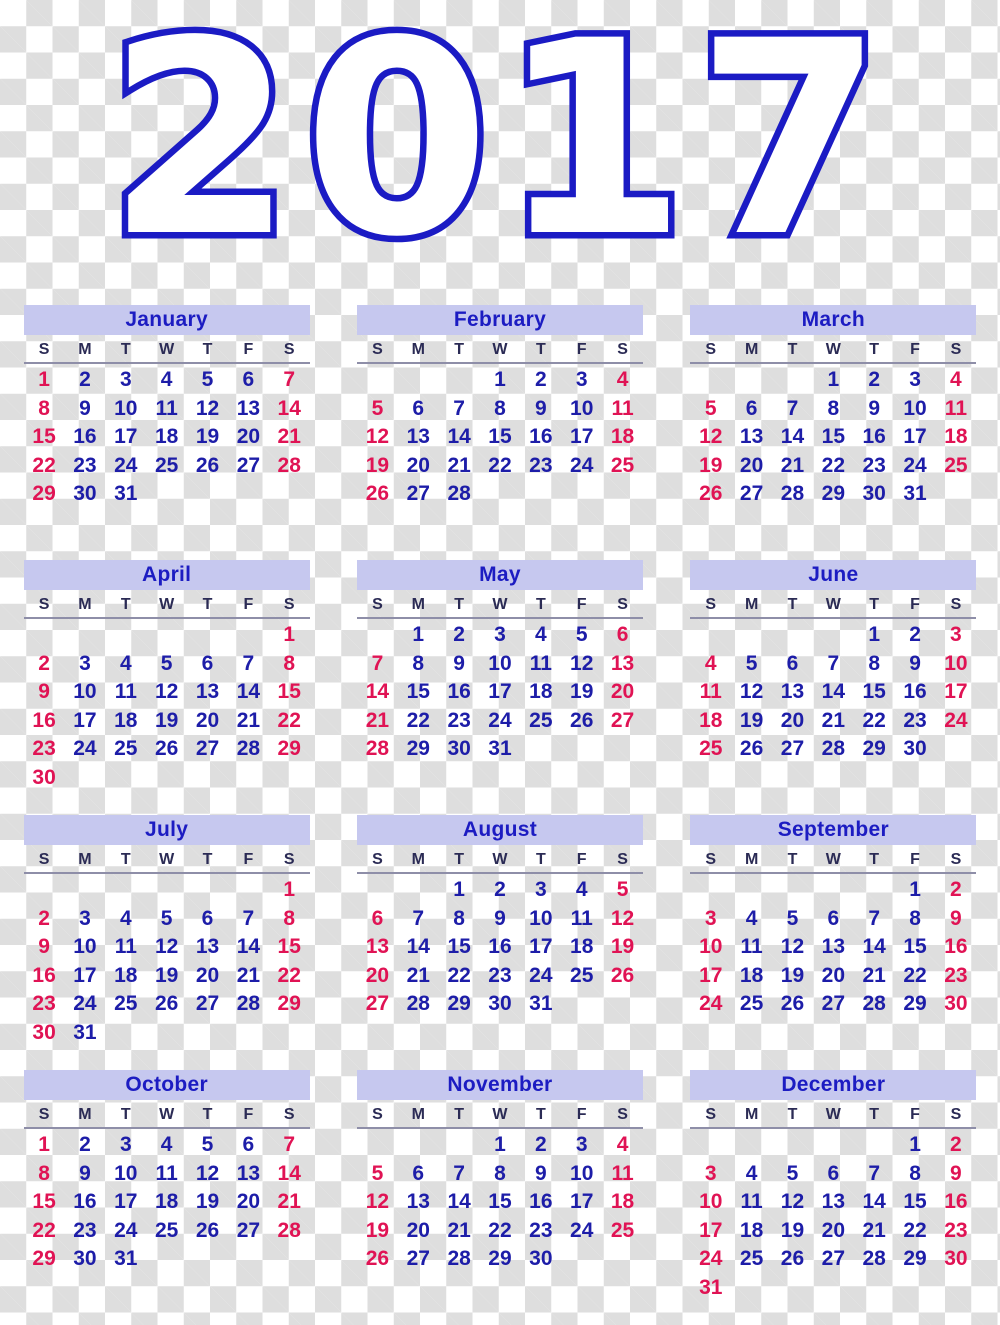 This screenshot has height=1325, width=1000. Describe the element at coordinates (792, 1202) in the screenshot. I see `day-cell: 12` at that location.